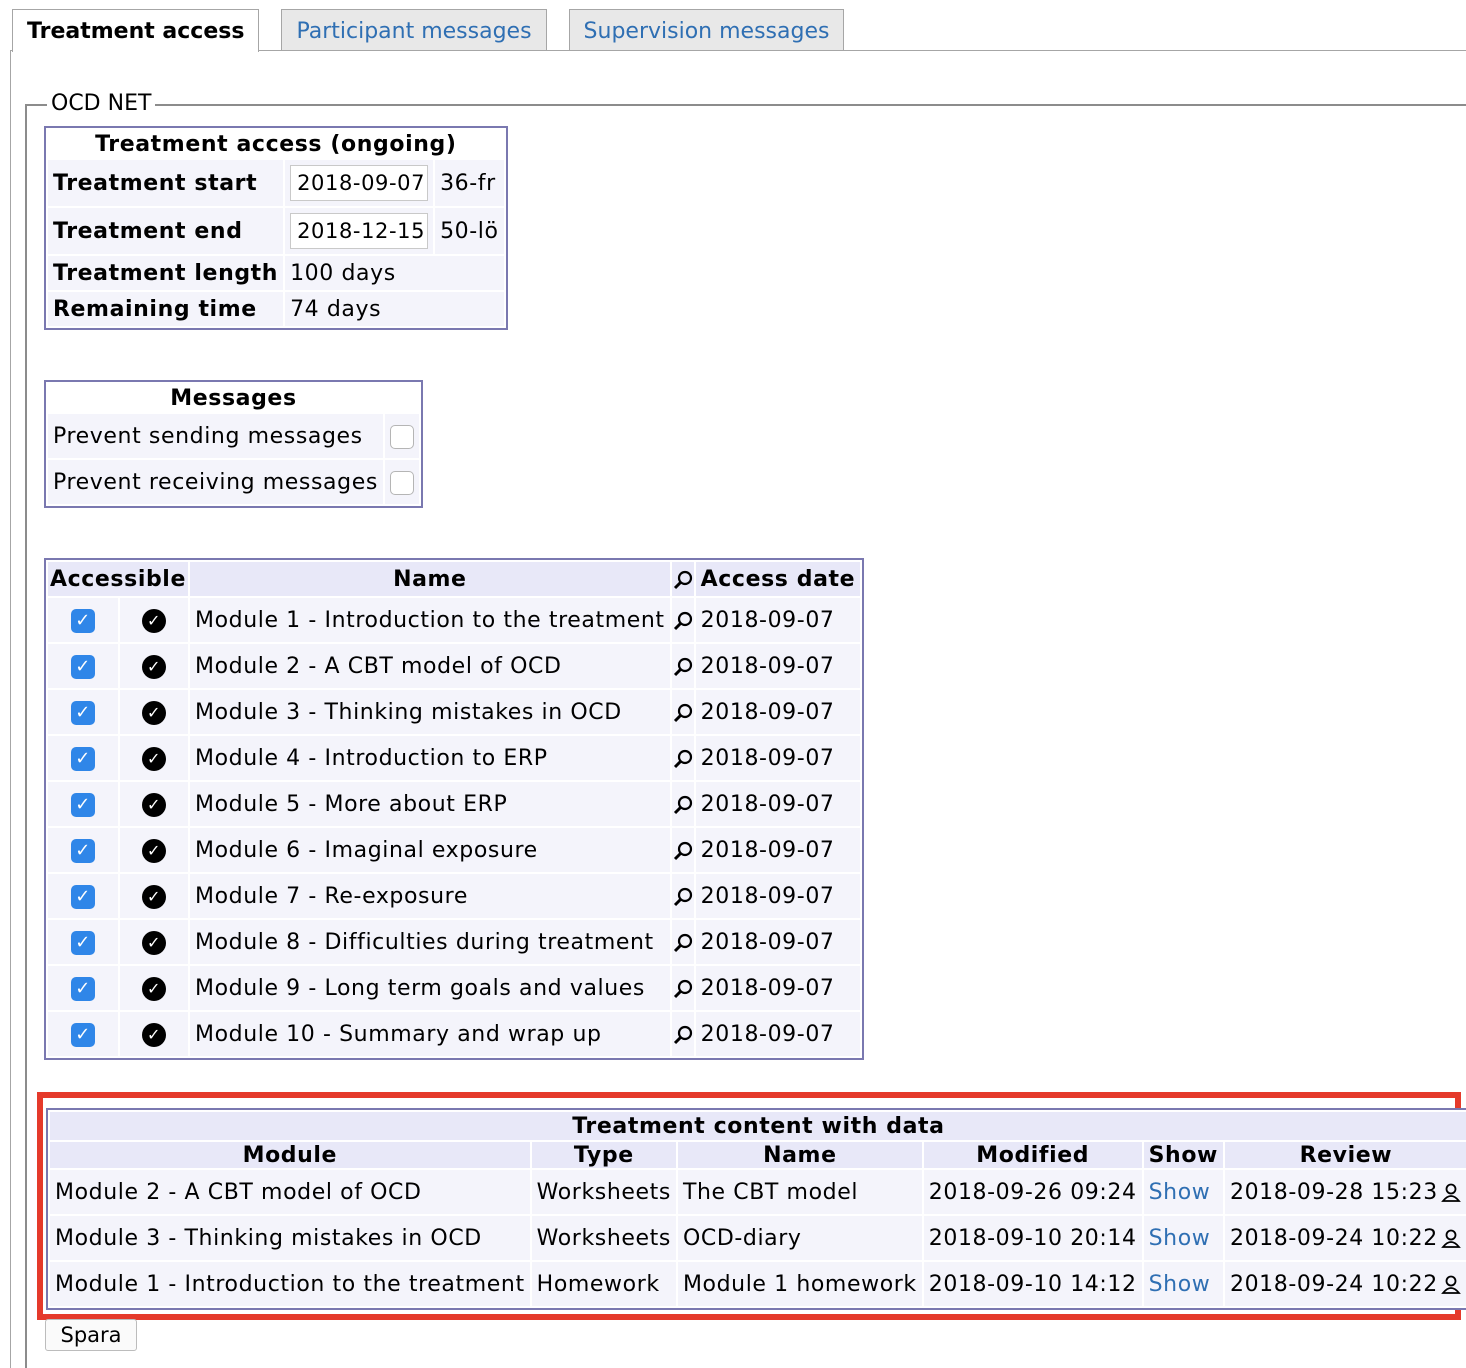 The image size is (1466, 1368). What do you see at coordinates (215, 436) in the screenshot?
I see `prevent-sending-label: Prevent sending messages` at bounding box center [215, 436].